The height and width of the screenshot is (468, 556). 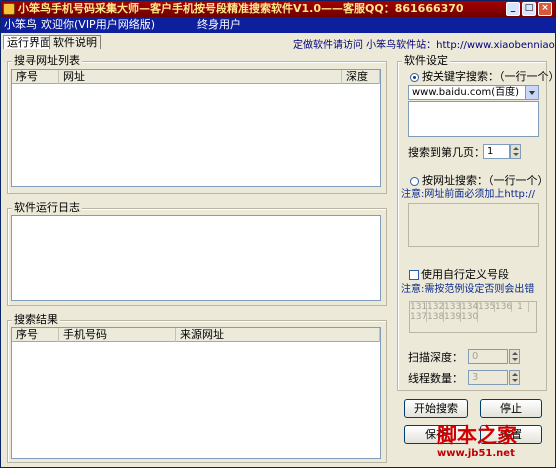 I want to click on prefix-row-2: 137138139130, so click(x=473, y=317).